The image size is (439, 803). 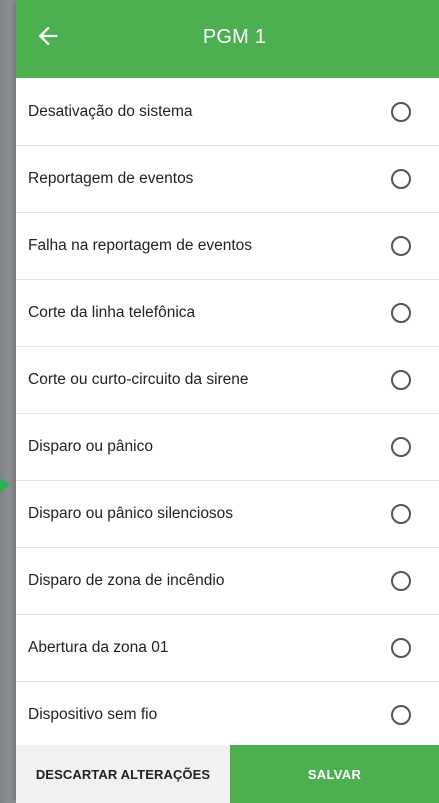 What do you see at coordinates (227, 447) in the screenshot?
I see `list-item: Disparo ou pânico` at bounding box center [227, 447].